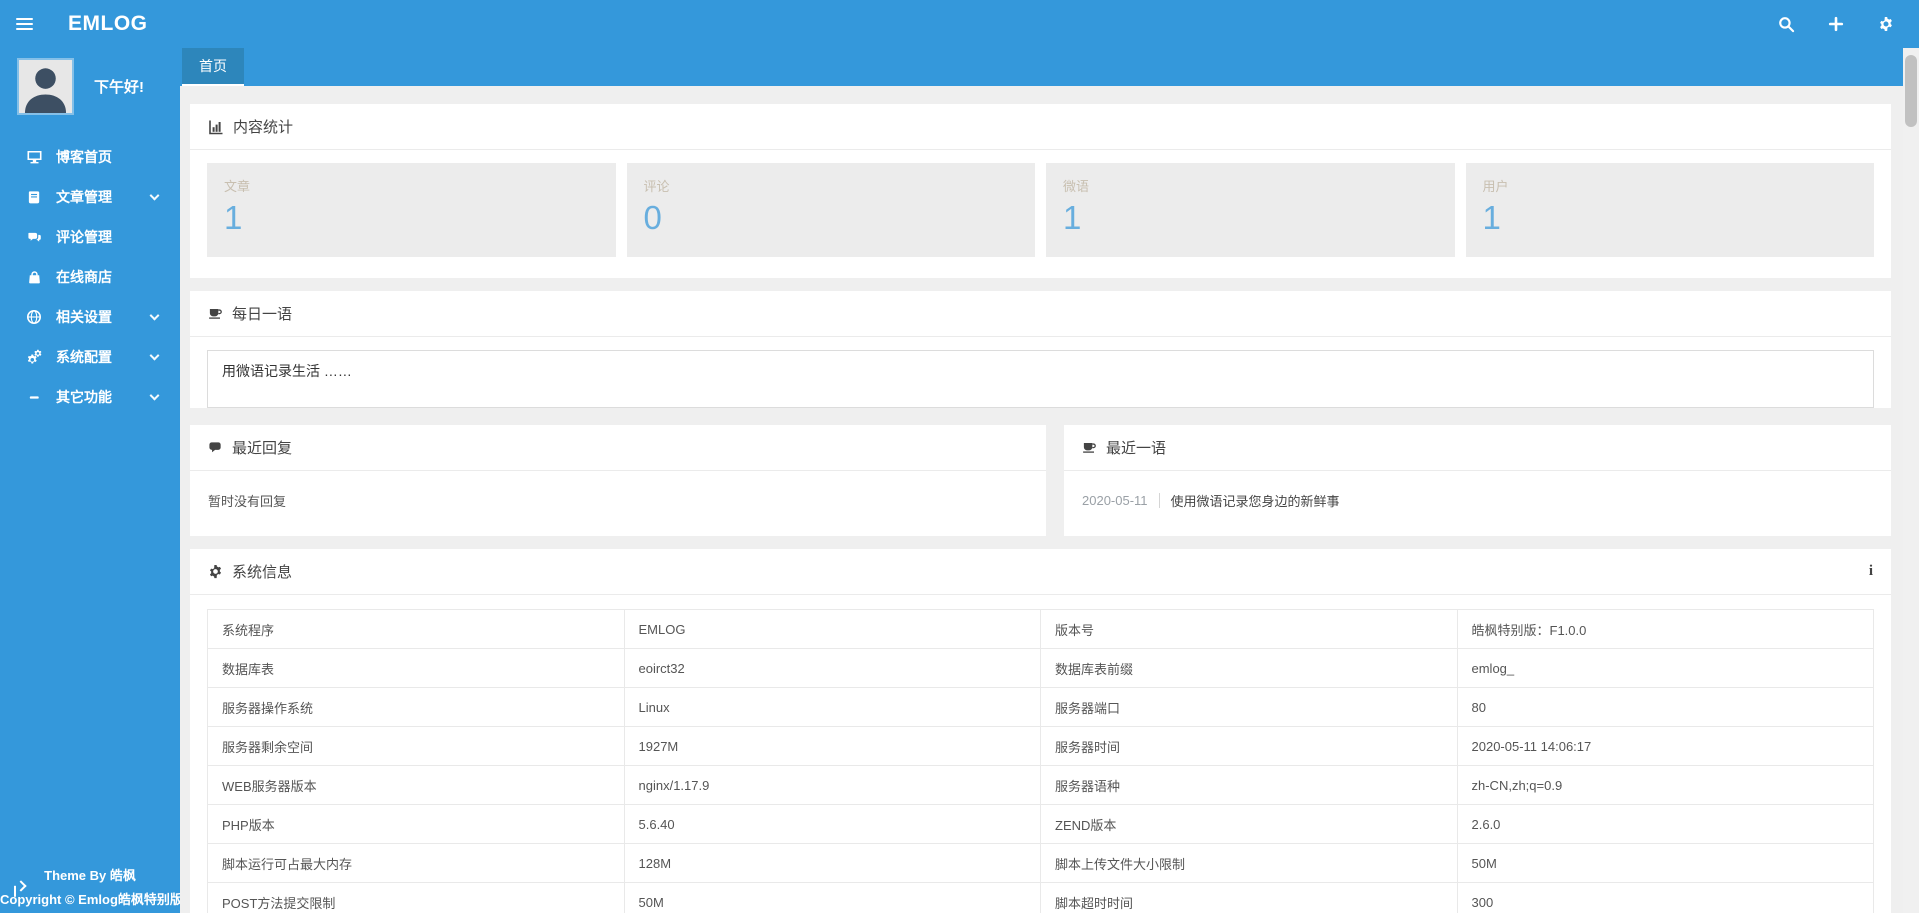 The width and height of the screenshot is (1919, 913). What do you see at coordinates (1040, 127) in the screenshot?
I see `panel-content-stats-header: 内容统计` at bounding box center [1040, 127].